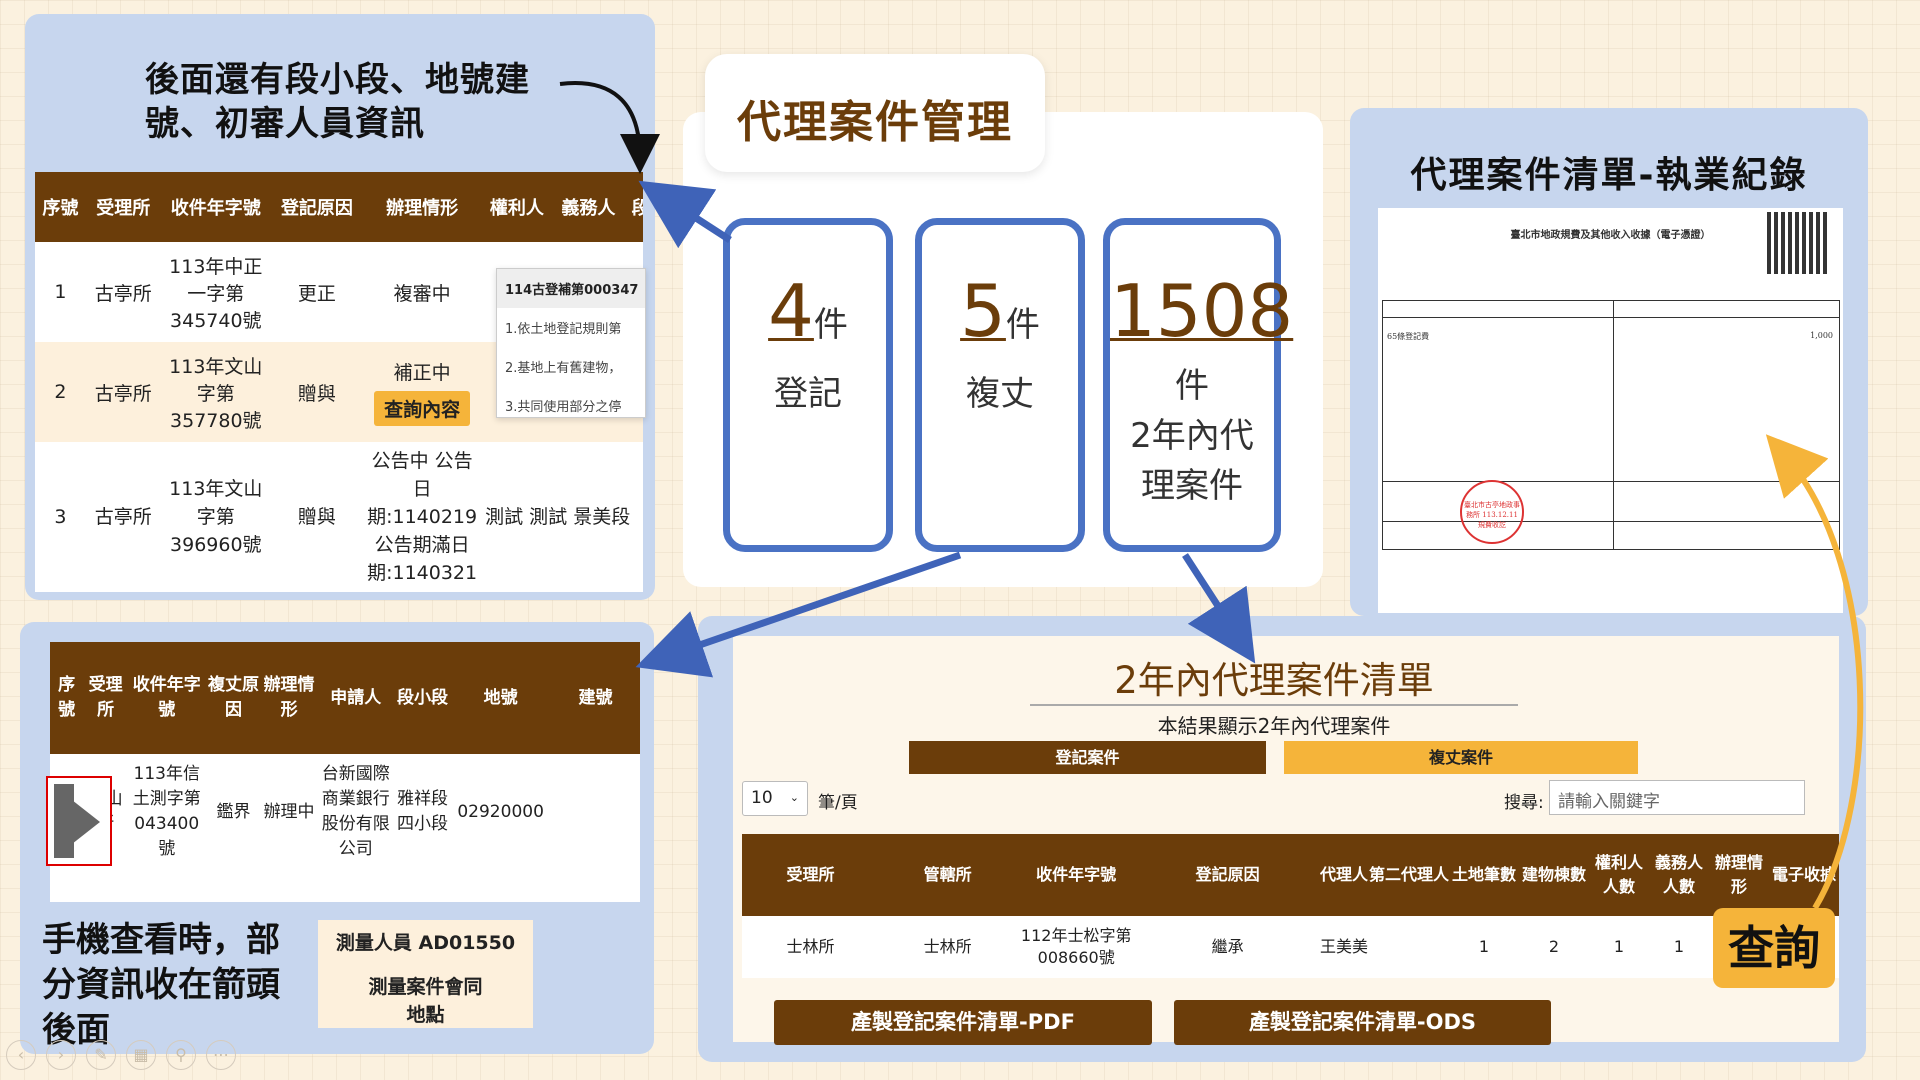 This screenshot has height=1080, width=1920. What do you see at coordinates (1609, 175) in the screenshot?
I see `practice-record-title: 代理案件清單-執業紀錄` at bounding box center [1609, 175].